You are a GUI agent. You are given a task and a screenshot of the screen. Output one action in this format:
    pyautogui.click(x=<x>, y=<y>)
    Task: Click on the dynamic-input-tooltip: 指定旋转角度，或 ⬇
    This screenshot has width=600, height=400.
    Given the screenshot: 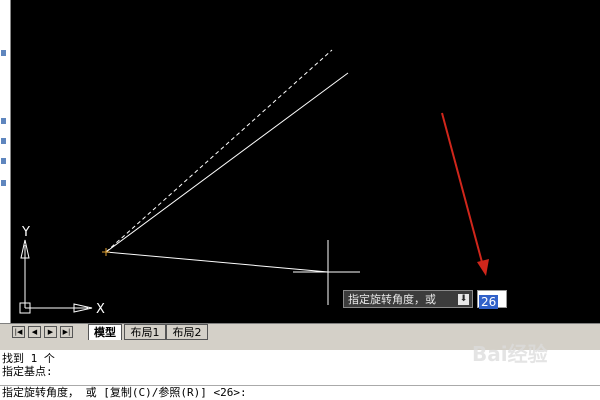 What is the action you would take?
    pyautogui.click(x=408, y=299)
    